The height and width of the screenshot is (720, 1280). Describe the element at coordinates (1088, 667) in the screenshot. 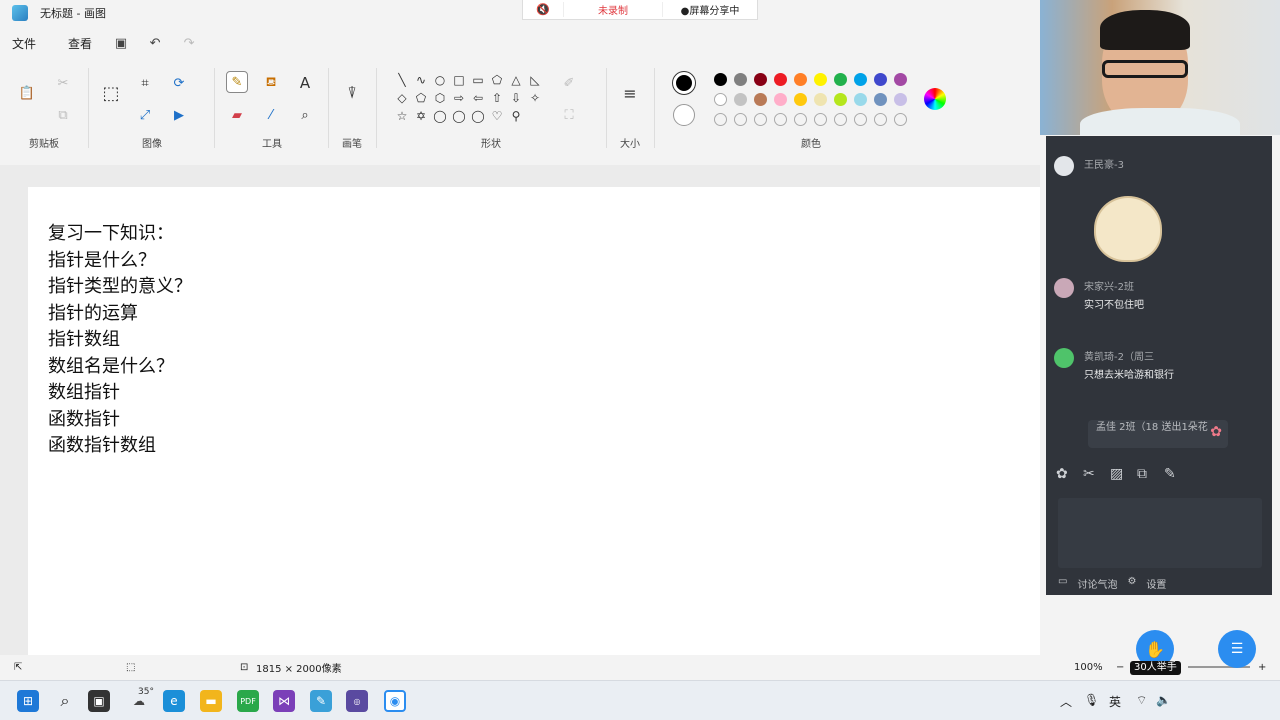

I see `zoom-level: 100%` at that location.